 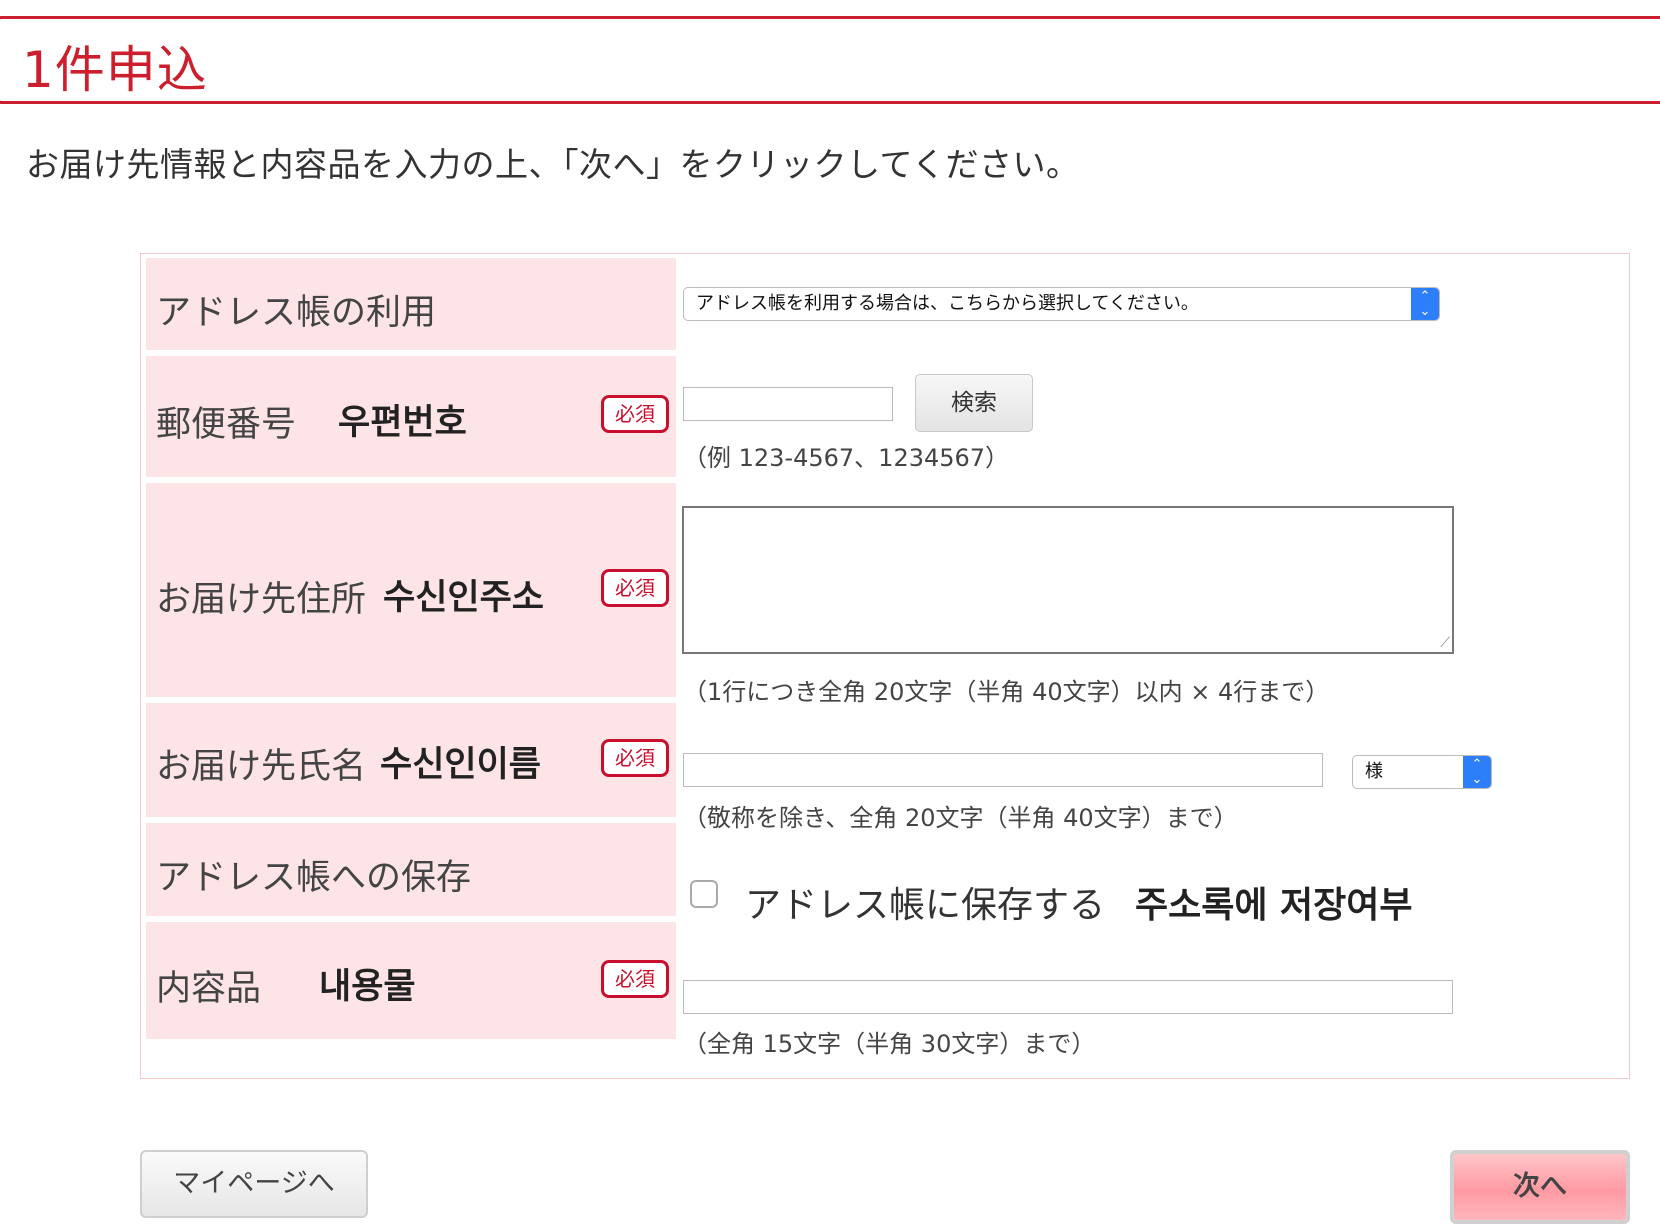 What do you see at coordinates (1003, 770) in the screenshot?
I see `name-input` at bounding box center [1003, 770].